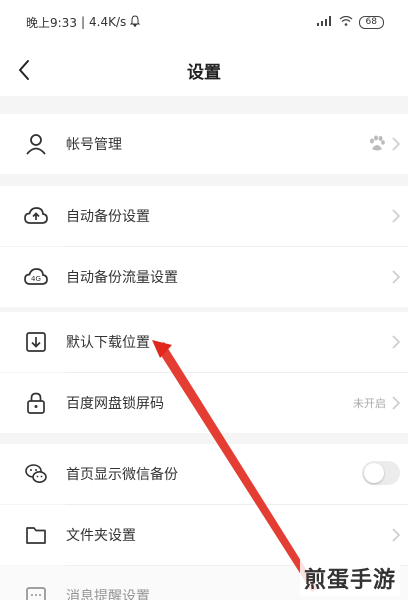  Describe the element at coordinates (108, 343) in the screenshot. I see `settings-item-label: 默认下载位置` at that location.